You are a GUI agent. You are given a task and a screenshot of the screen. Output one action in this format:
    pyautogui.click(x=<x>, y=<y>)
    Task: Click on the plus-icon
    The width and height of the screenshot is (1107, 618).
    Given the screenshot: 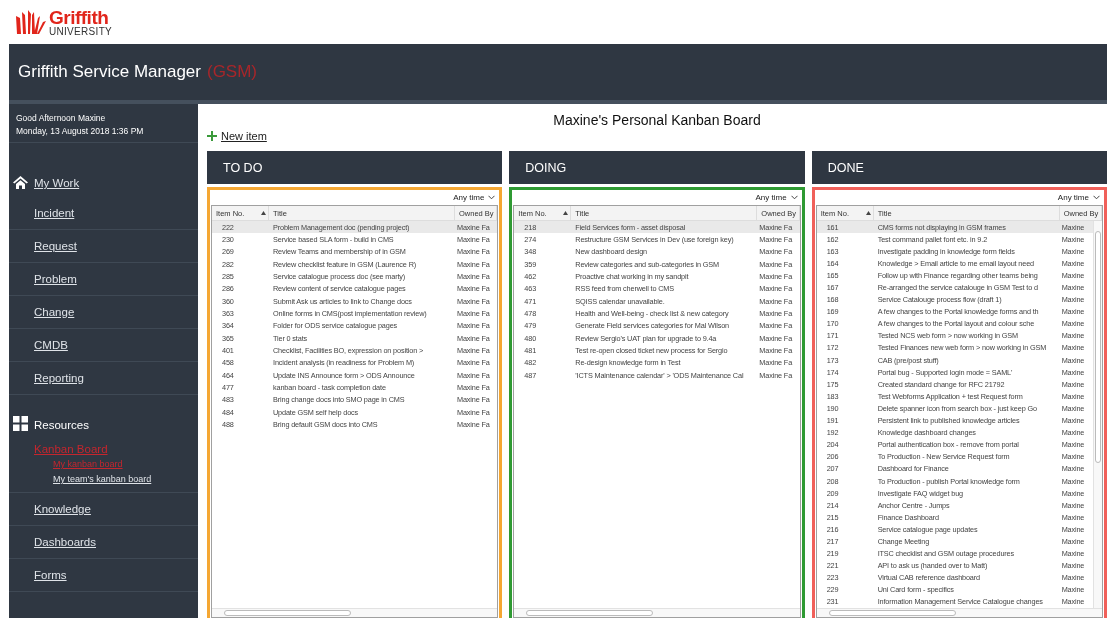 What is the action you would take?
    pyautogui.click(x=212, y=136)
    